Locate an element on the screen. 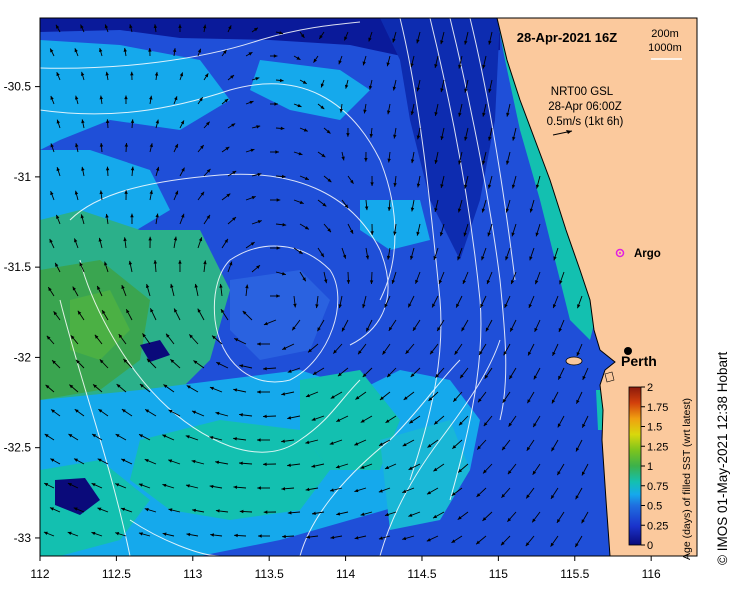 This screenshot has height=592, width=739. x-tick-label: 114.5 is located at coordinates (421, 574).